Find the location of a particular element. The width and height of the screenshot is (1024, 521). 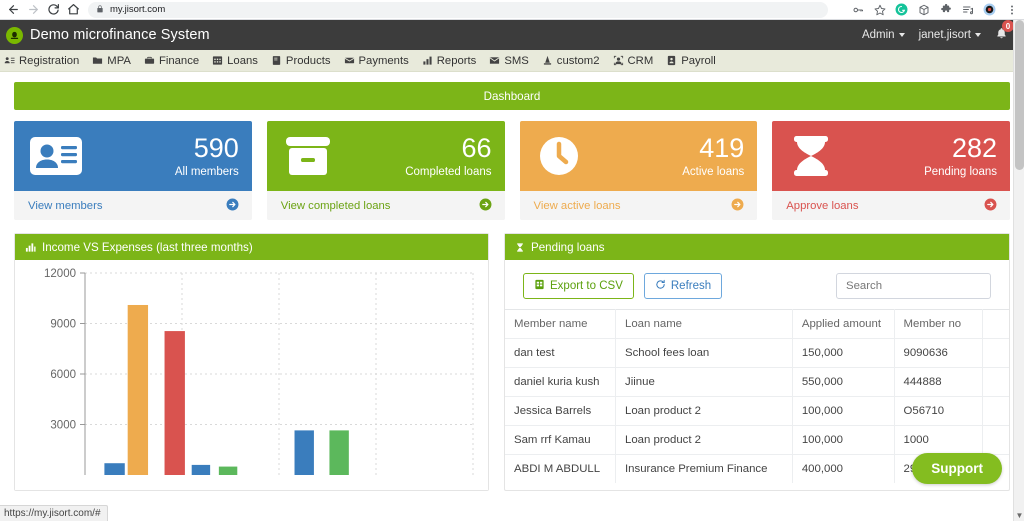

nav-item-mpa: MPA is located at coordinates (111, 61).